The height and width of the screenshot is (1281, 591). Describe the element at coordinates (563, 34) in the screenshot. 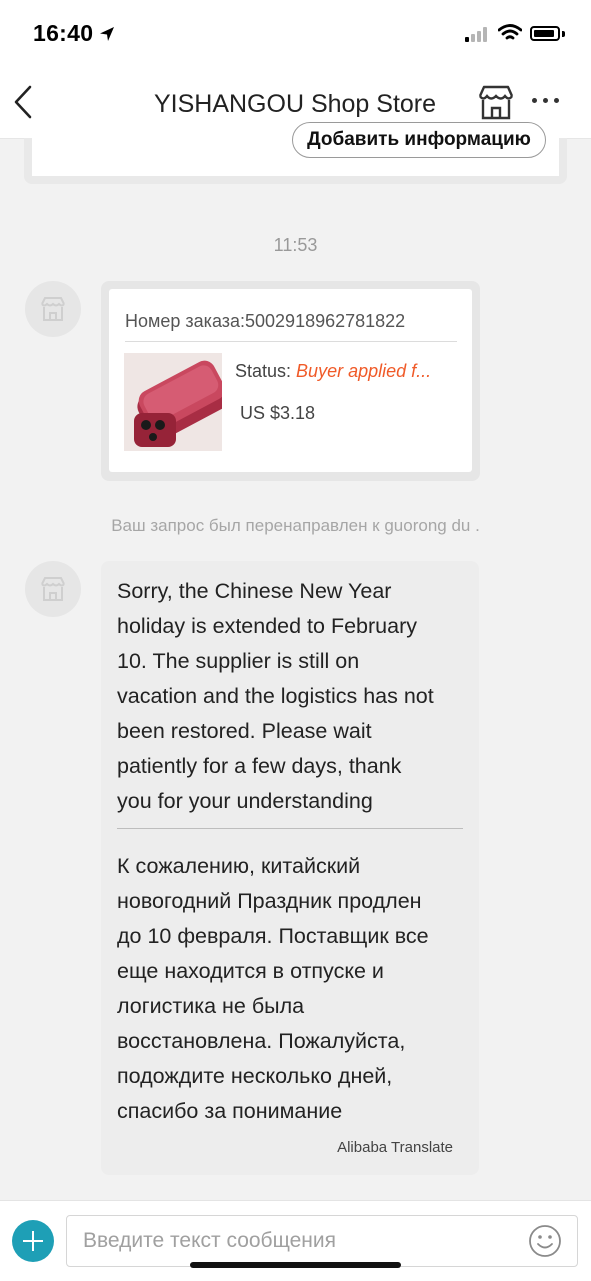

I see `battery-tip` at that location.